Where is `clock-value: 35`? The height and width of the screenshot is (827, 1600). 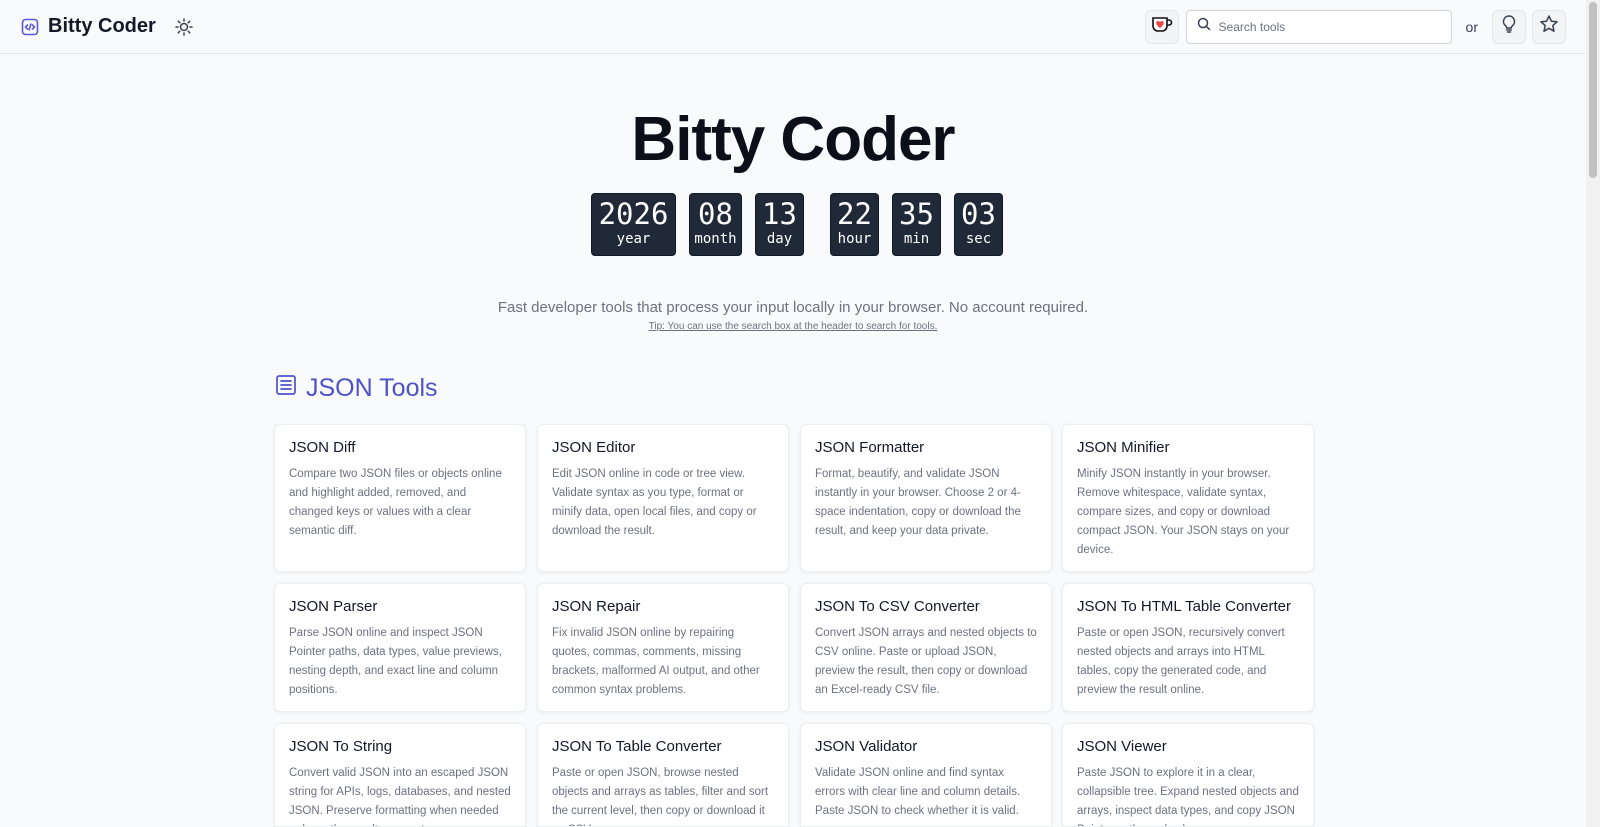
clock-value: 35 is located at coordinates (916, 214).